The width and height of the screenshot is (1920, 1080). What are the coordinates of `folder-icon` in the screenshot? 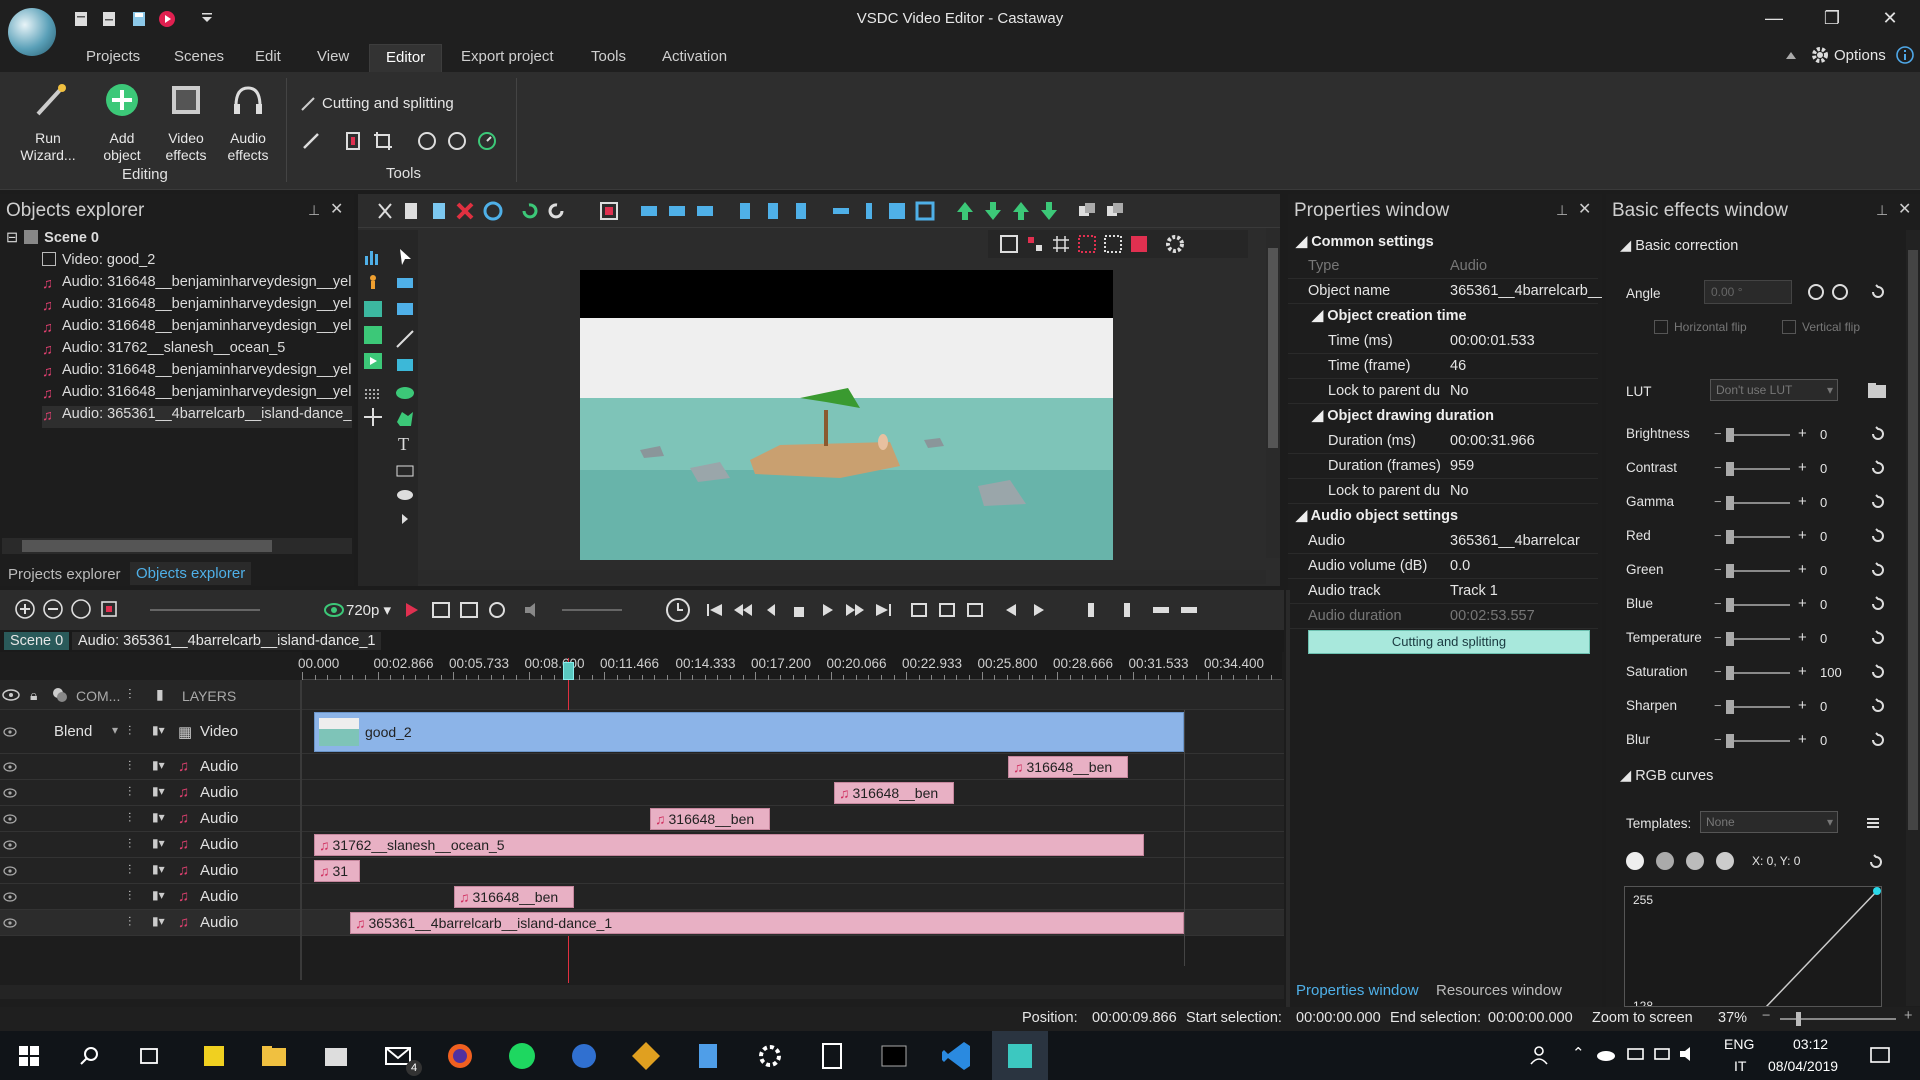 It's located at (1877, 390).